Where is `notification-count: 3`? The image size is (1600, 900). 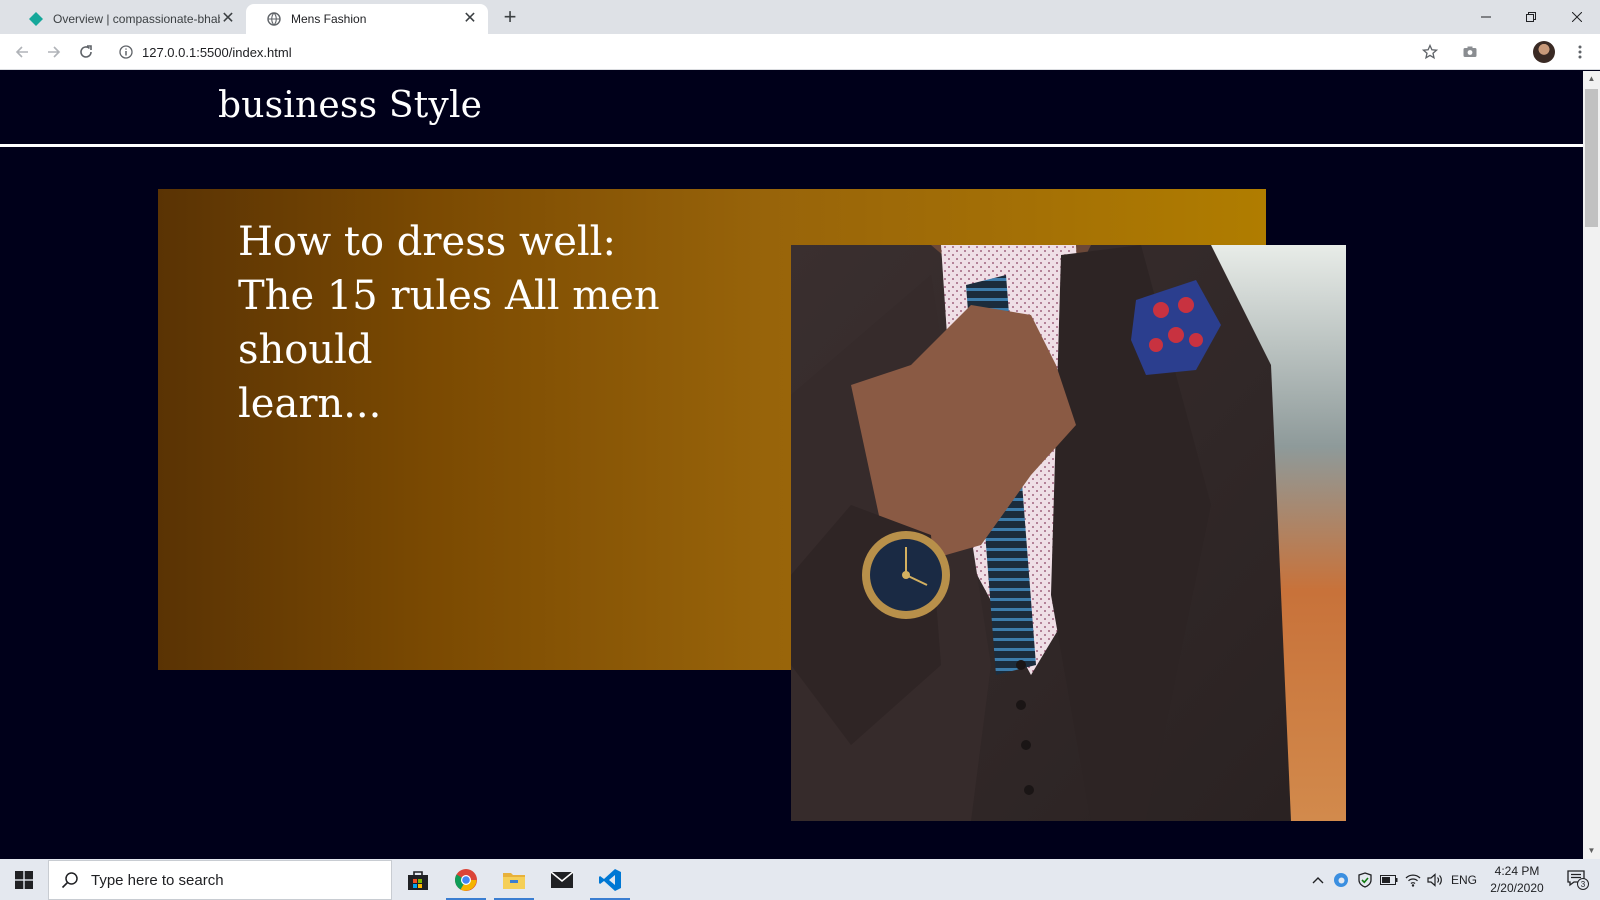
notification-count: 3 is located at coordinates (1582, 883).